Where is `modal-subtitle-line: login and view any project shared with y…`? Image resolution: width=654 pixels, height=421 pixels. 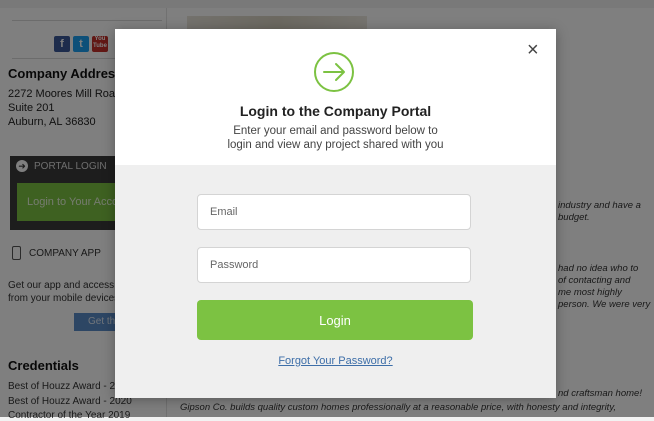 modal-subtitle-line: login and view any project shared with y… is located at coordinates (335, 145).